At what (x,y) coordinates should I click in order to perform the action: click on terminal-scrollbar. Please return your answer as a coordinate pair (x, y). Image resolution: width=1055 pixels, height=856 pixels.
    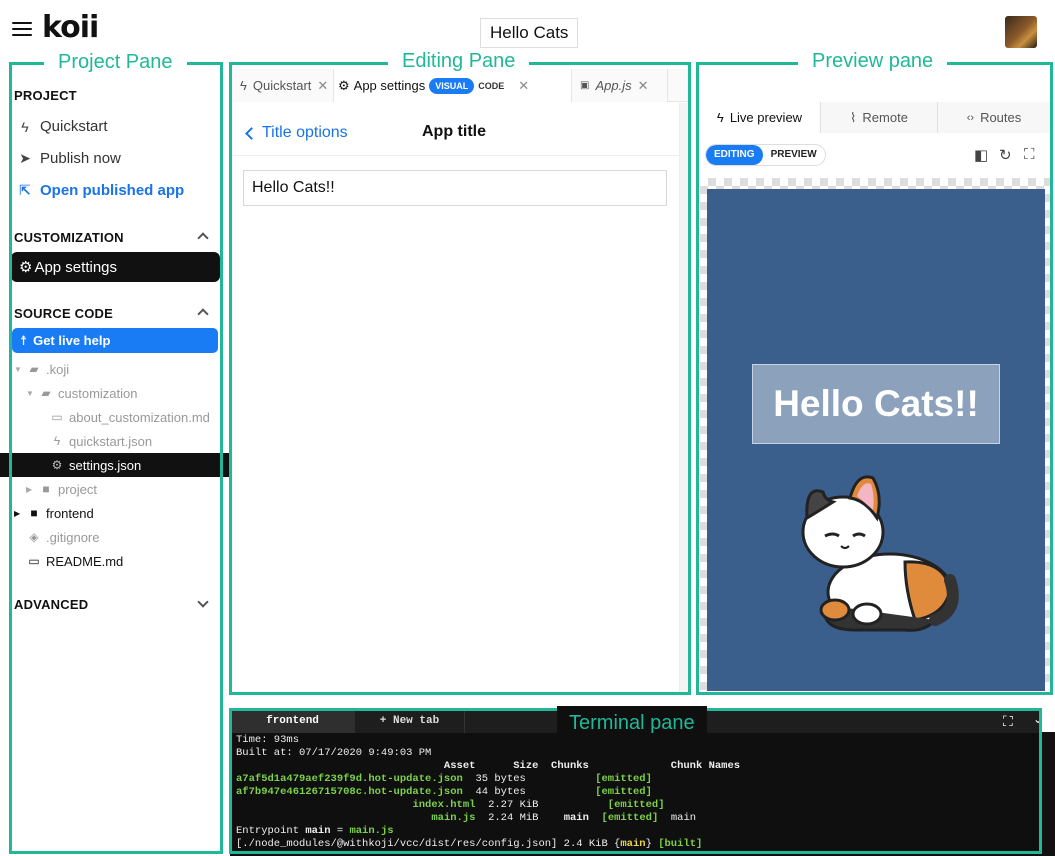
    Looking at the image, I should click on (1048, 794).